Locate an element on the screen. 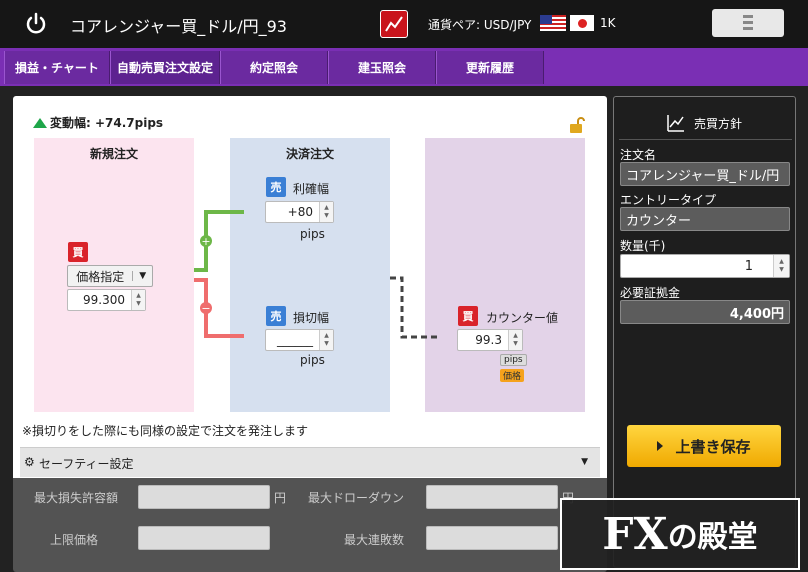 The width and height of the screenshot is (808, 572). order-name-field: コアレンジャー買_ドル/円 is located at coordinates (705, 174).